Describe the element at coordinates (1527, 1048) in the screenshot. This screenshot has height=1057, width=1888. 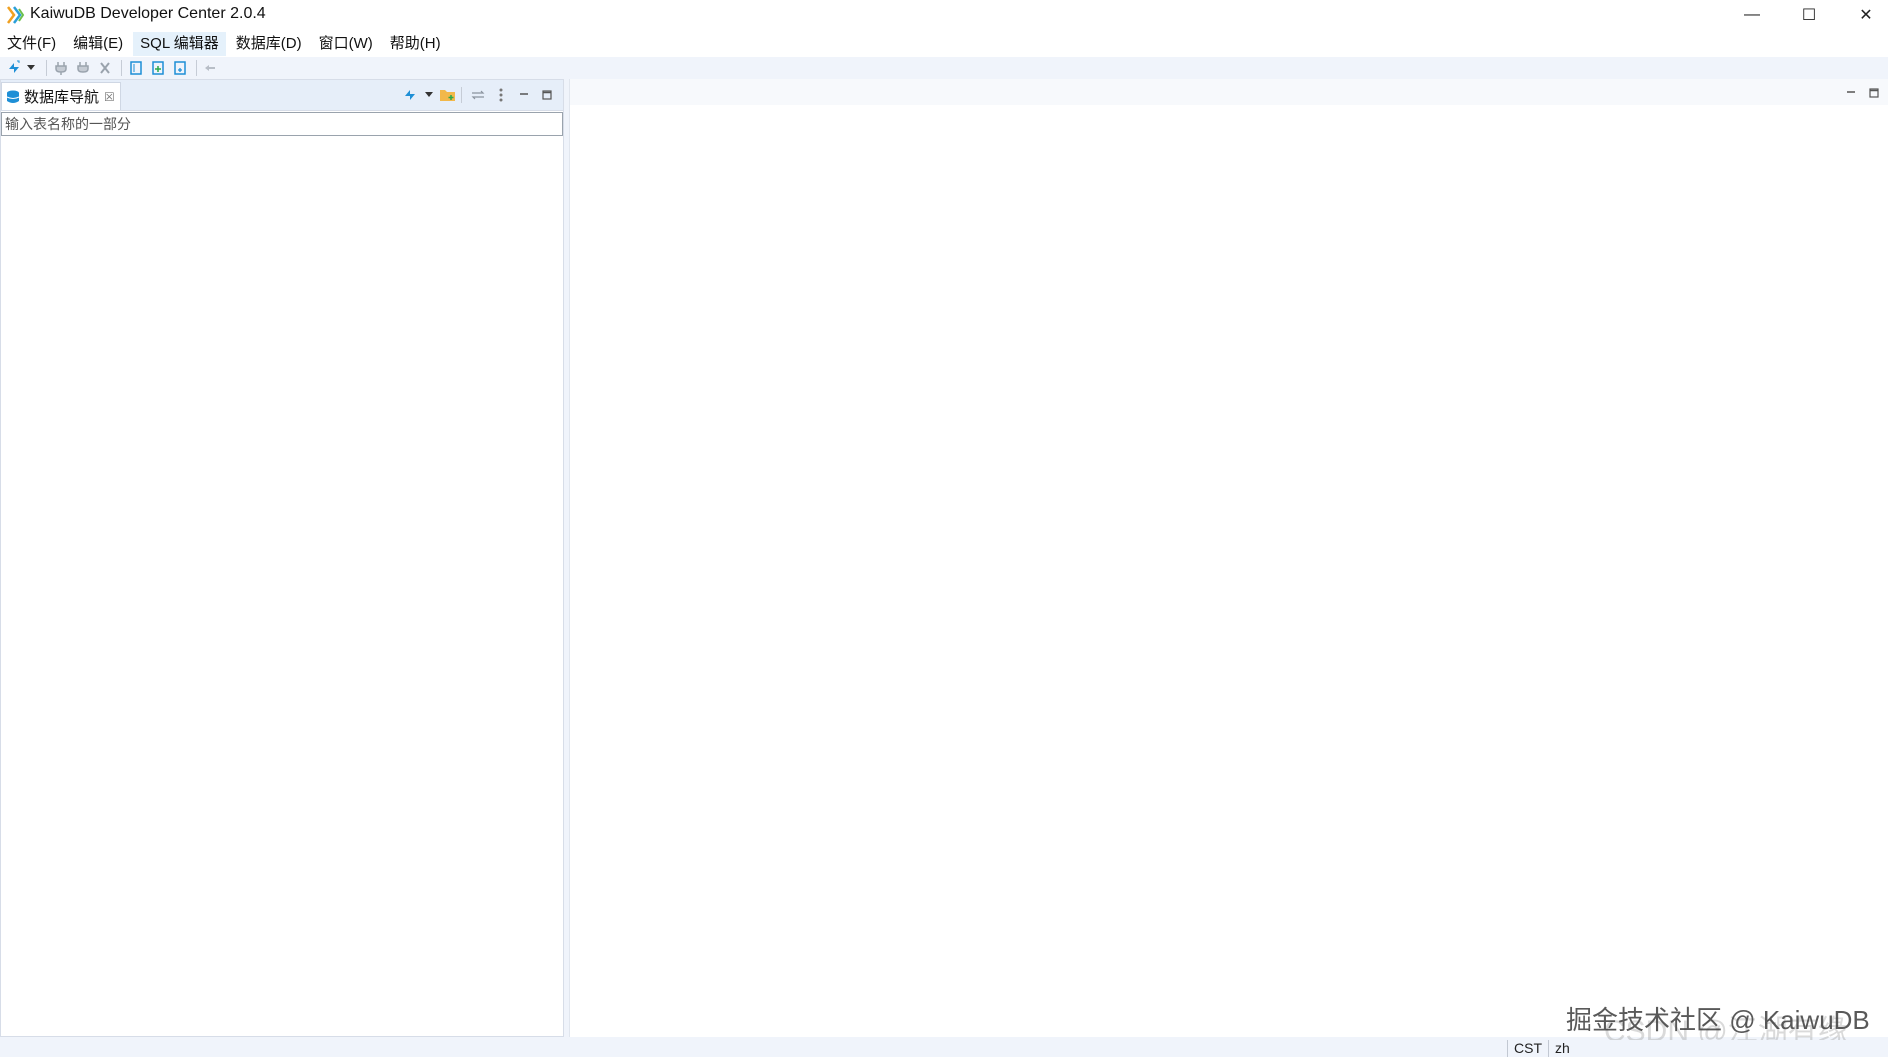
I see `status-timezone: CST` at that location.